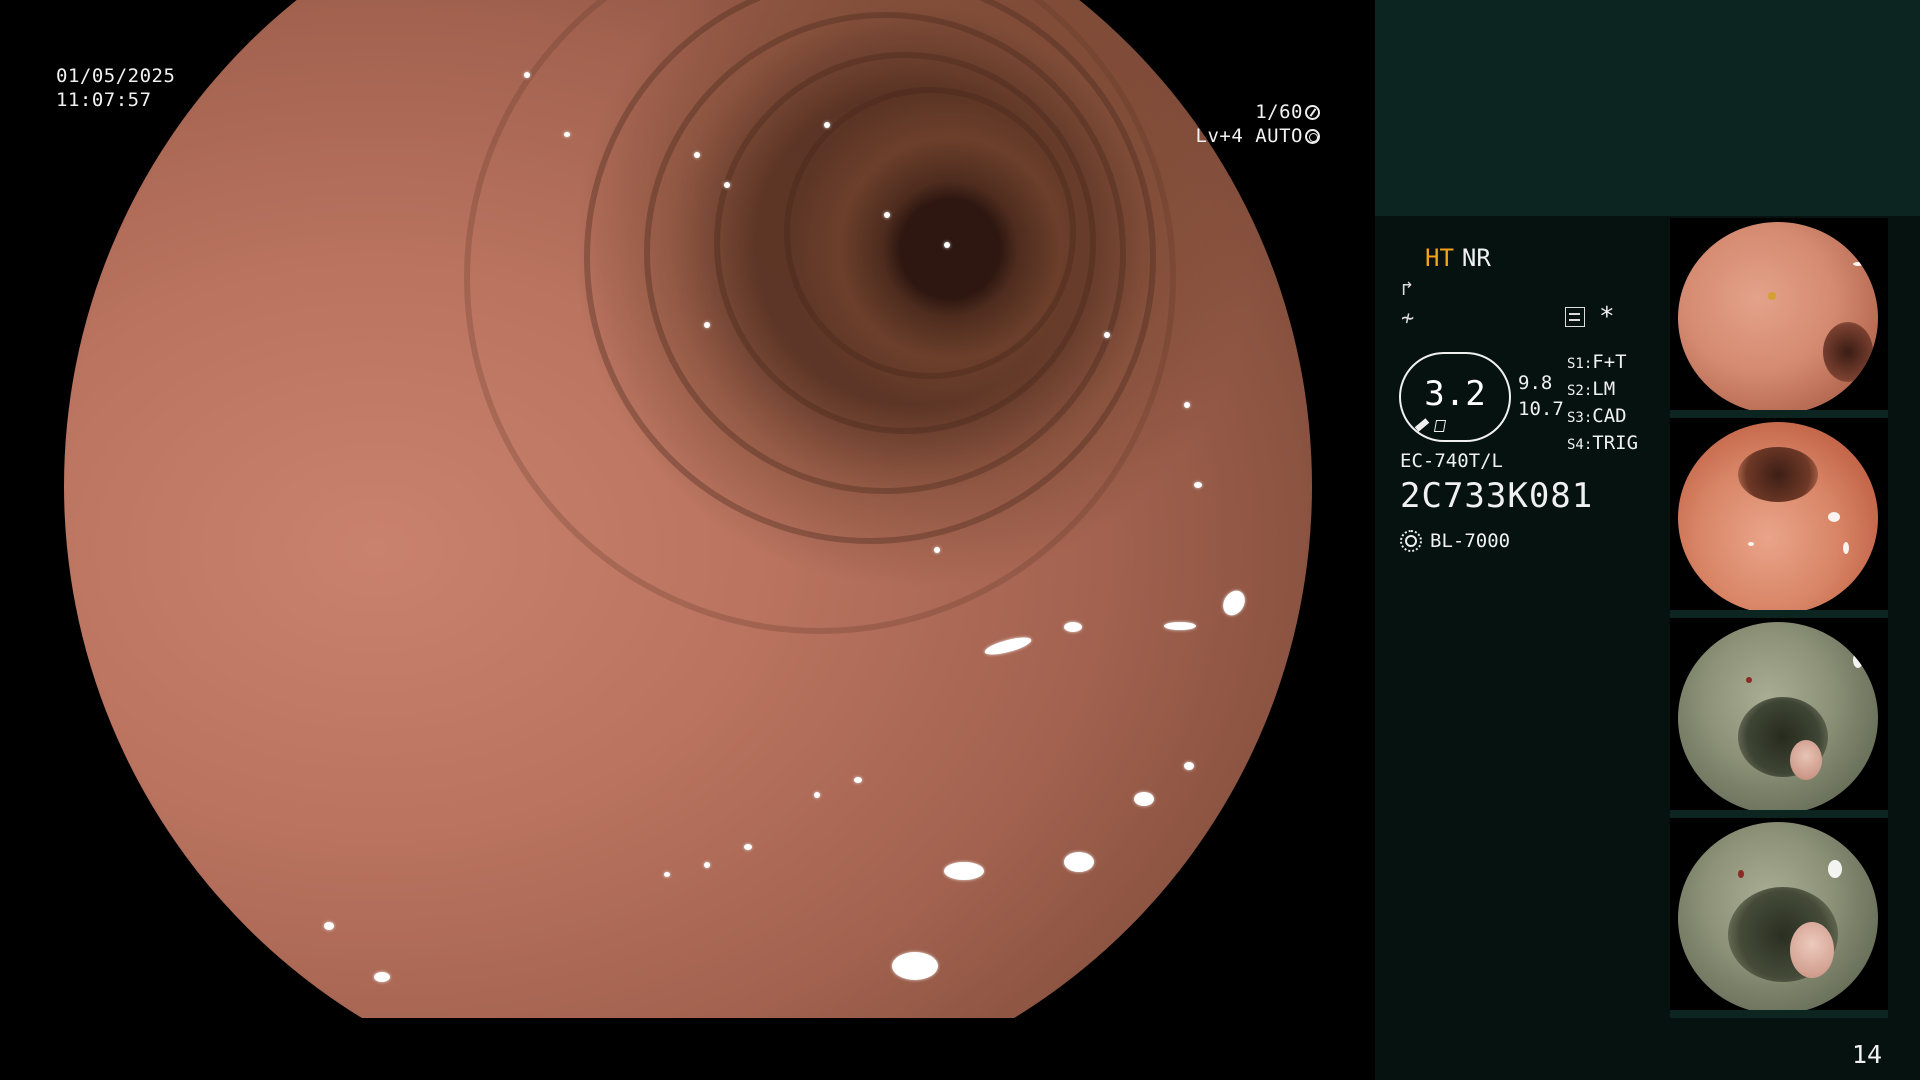  I want to click on scope-model: EC-740T/L, so click(1451, 461).